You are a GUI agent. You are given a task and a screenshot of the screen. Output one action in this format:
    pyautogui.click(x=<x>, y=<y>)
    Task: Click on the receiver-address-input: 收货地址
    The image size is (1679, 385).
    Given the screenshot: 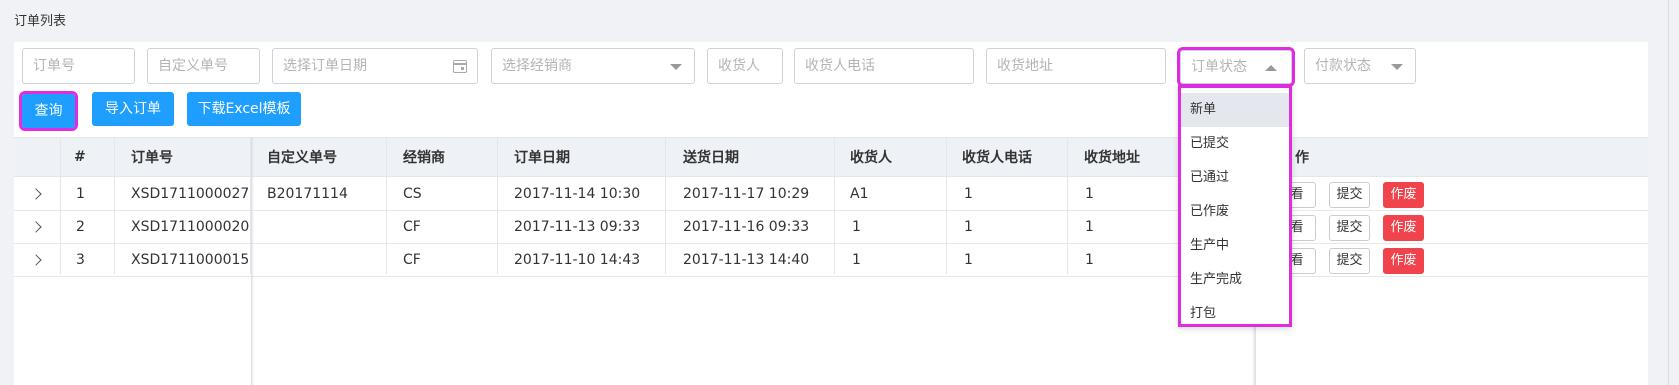 What is the action you would take?
    pyautogui.click(x=1076, y=66)
    